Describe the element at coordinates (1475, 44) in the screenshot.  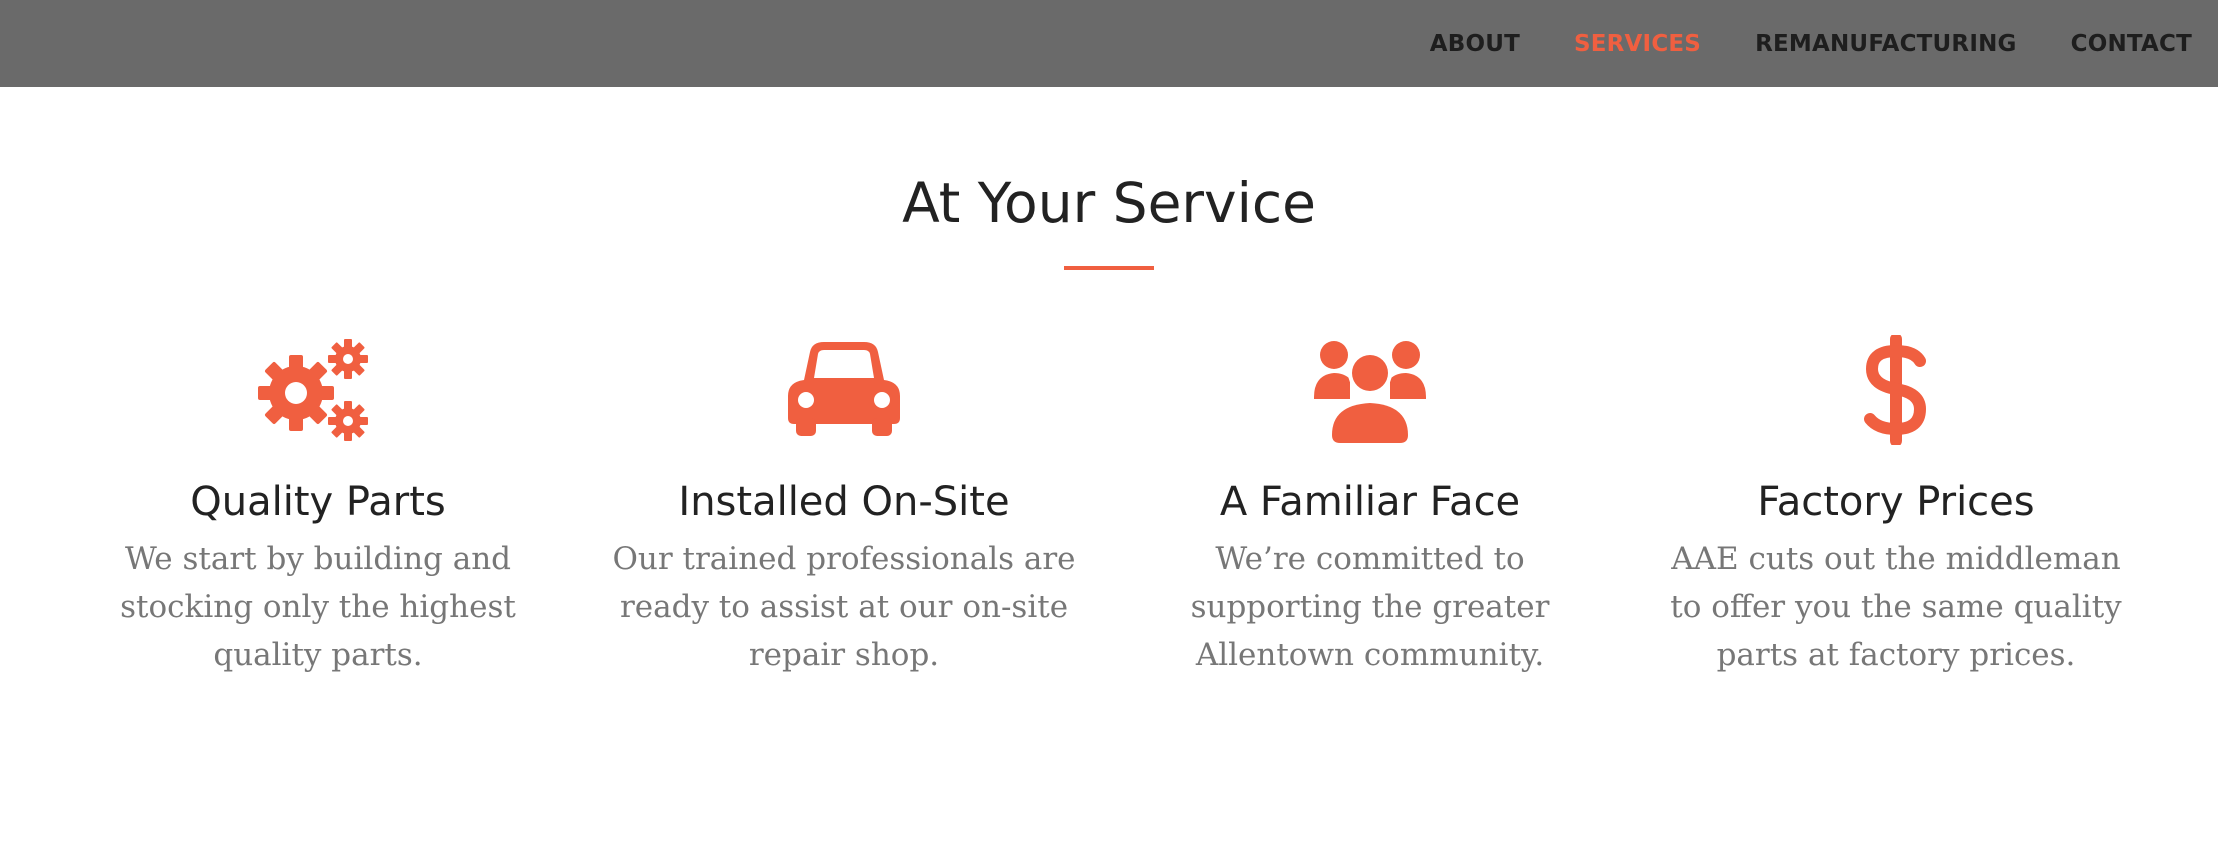
I see `nav-about-link: ABOUT` at that location.